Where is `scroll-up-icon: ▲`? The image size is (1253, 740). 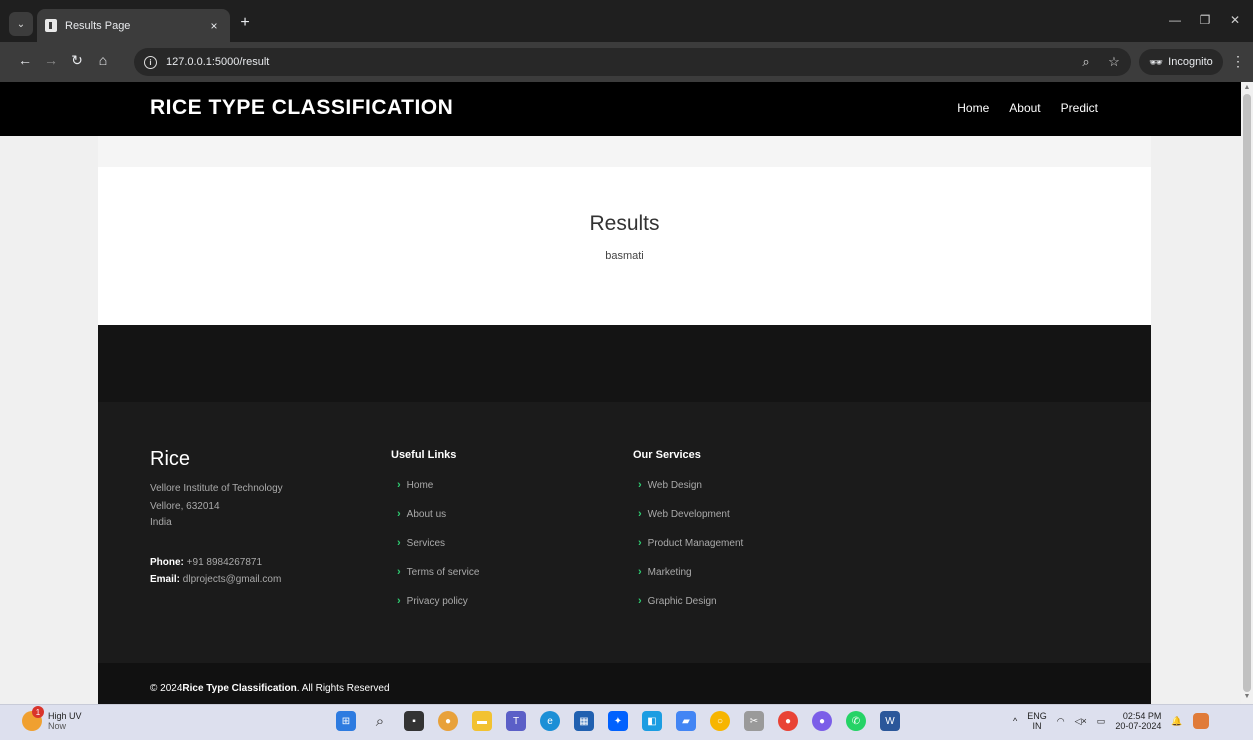 scroll-up-icon: ▲ is located at coordinates (1247, 87).